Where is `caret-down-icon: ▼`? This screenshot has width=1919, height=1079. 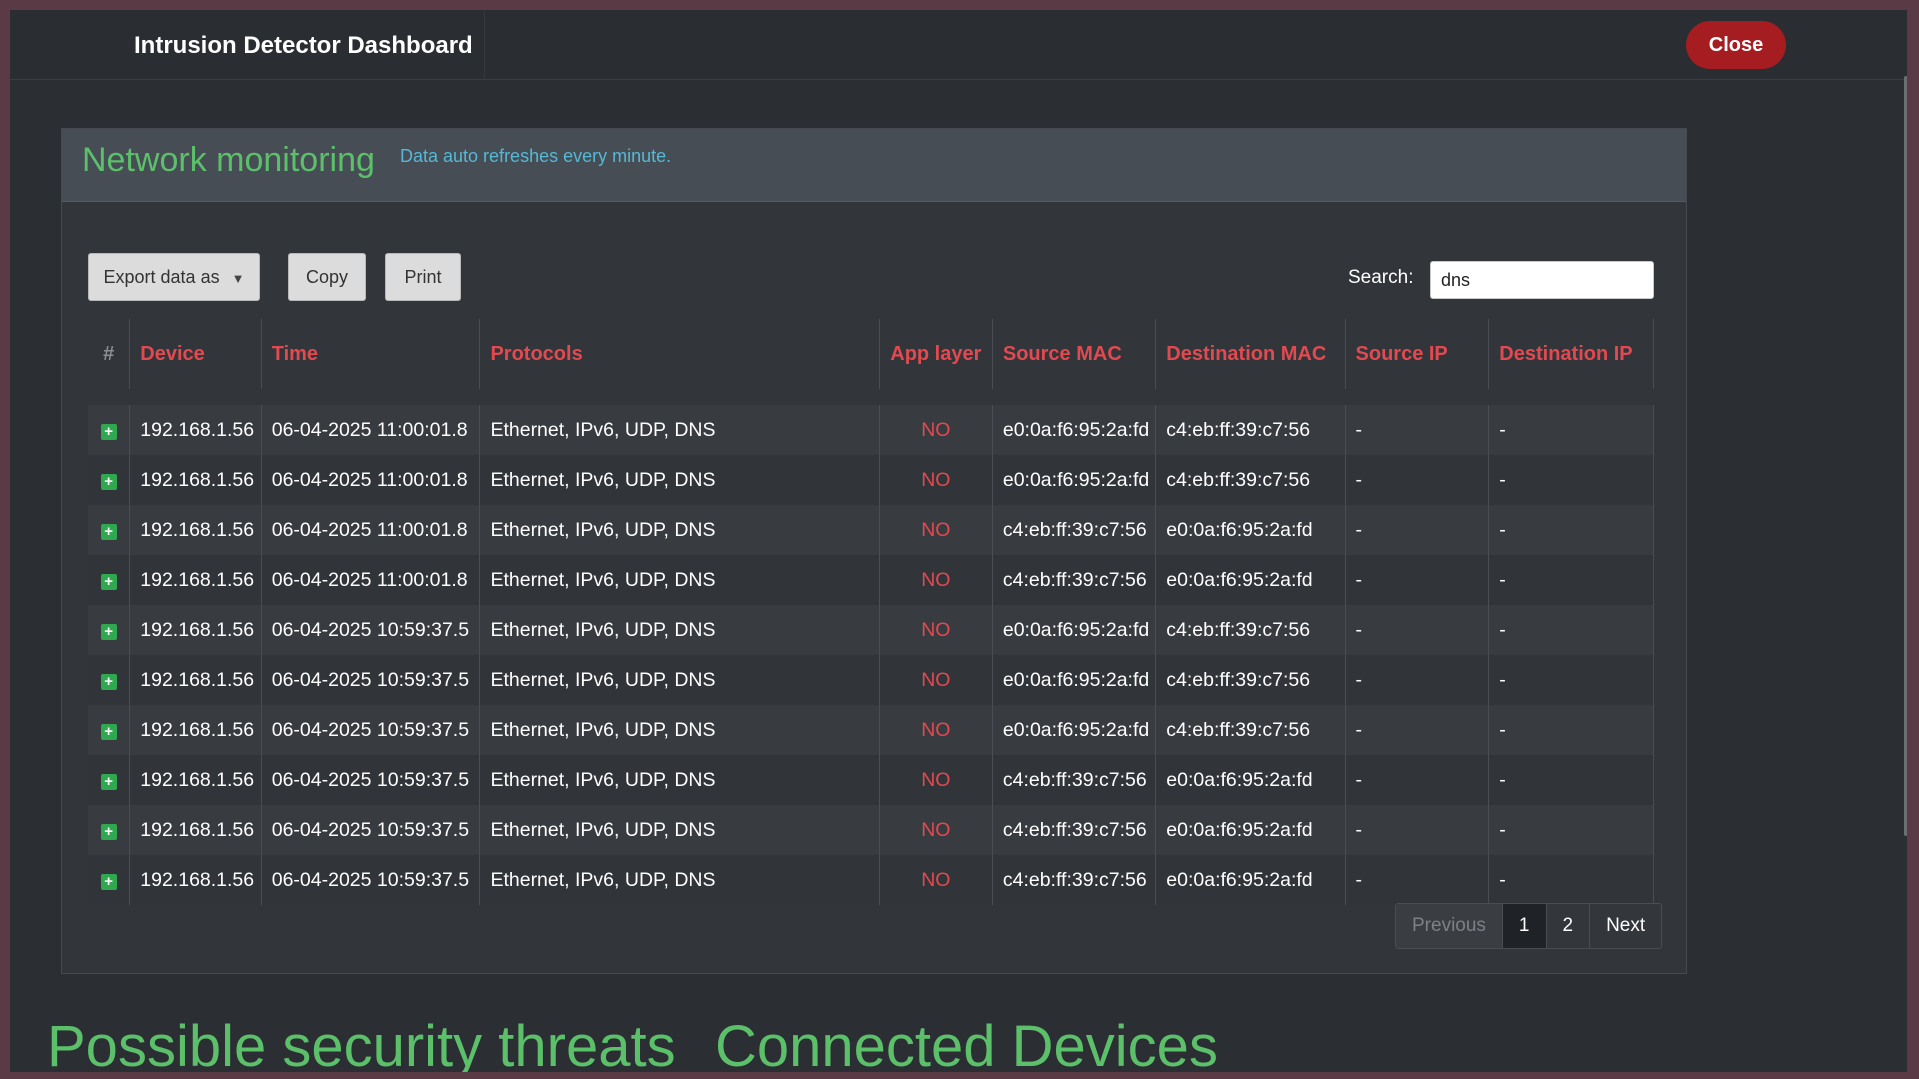
caret-down-icon: ▼ is located at coordinates (238, 278).